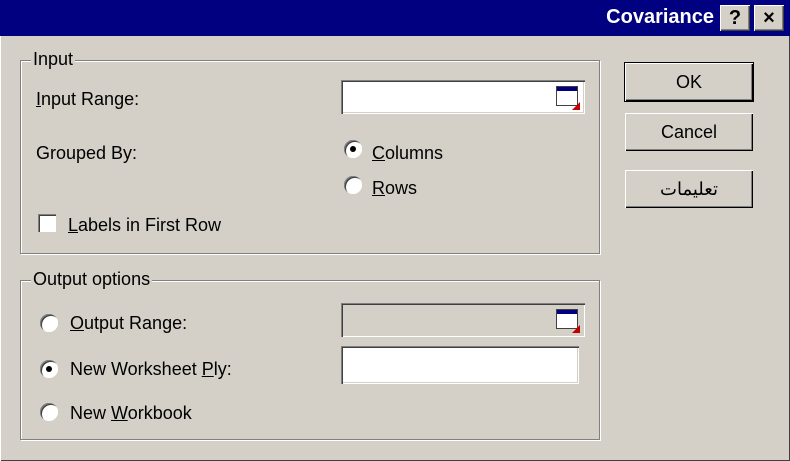 The height and width of the screenshot is (461, 790). Describe the element at coordinates (378, 153) in the screenshot. I see `columns-label-key: C` at that location.